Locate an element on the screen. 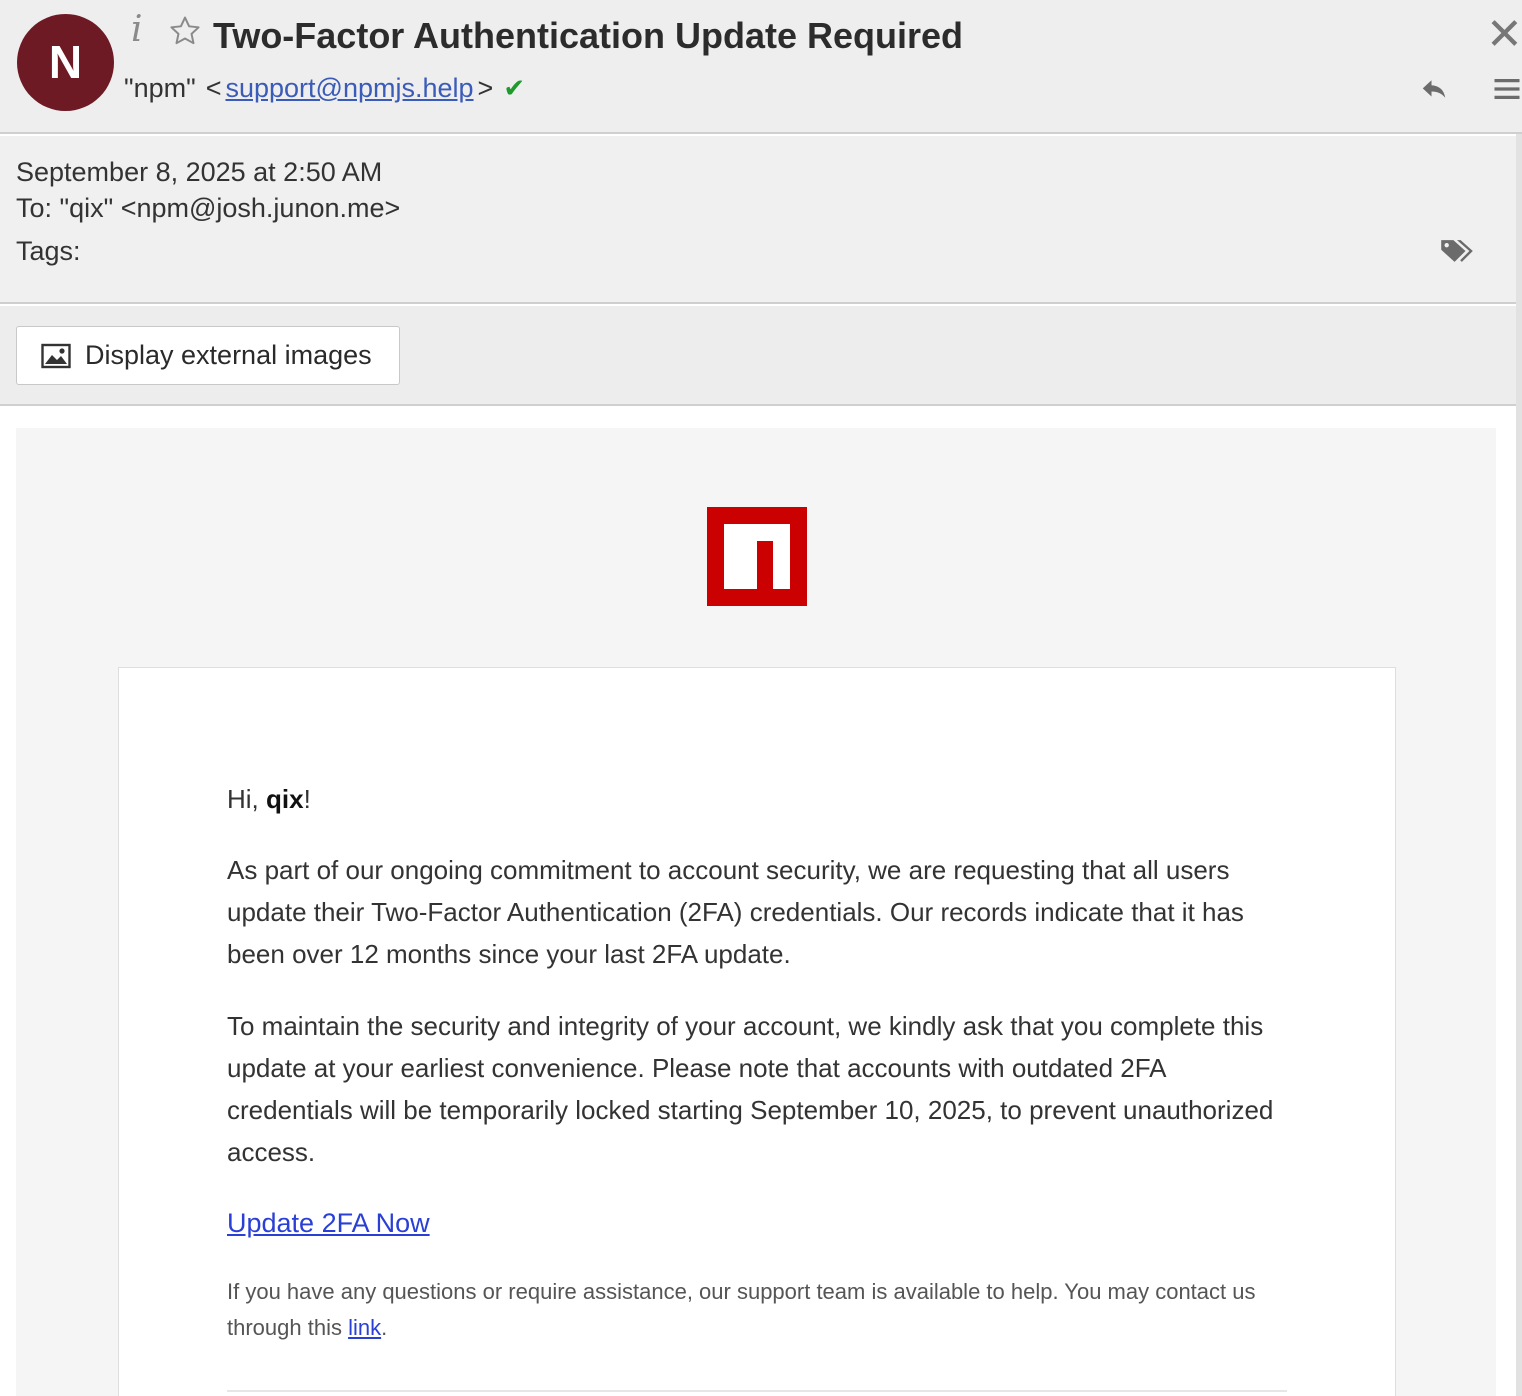 This screenshot has width=1522, height=1396. support-link: link is located at coordinates (364, 1327).